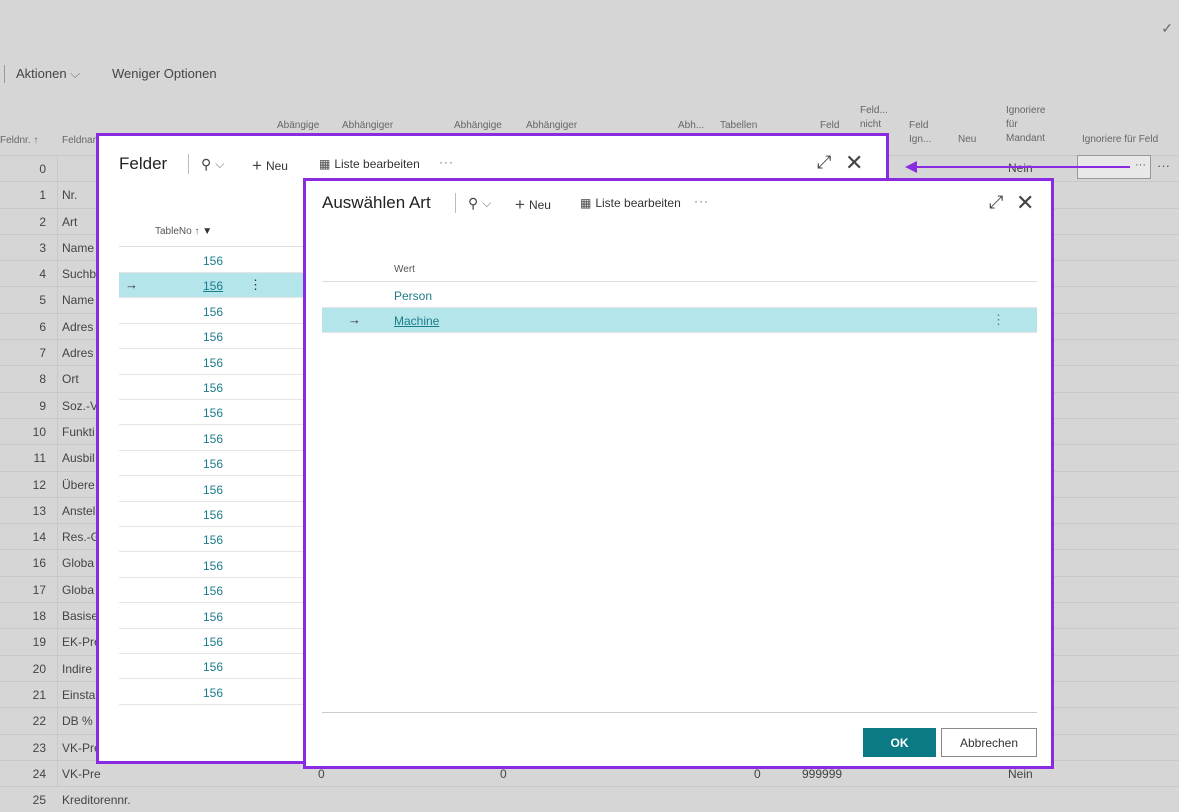  Describe the element at coordinates (589, 28) in the screenshot. I see `top-bar: ✓` at that location.